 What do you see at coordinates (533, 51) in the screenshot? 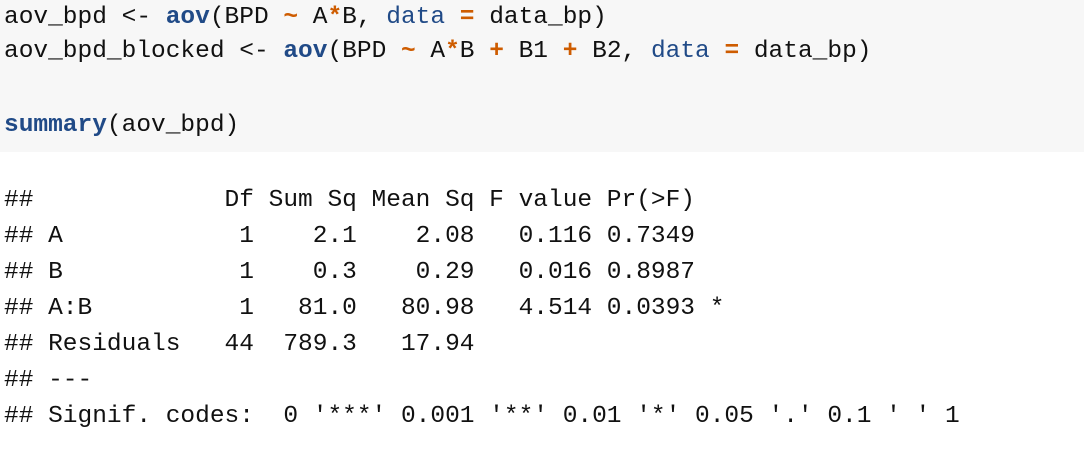
I see `code-text: B1` at bounding box center [533, 51].